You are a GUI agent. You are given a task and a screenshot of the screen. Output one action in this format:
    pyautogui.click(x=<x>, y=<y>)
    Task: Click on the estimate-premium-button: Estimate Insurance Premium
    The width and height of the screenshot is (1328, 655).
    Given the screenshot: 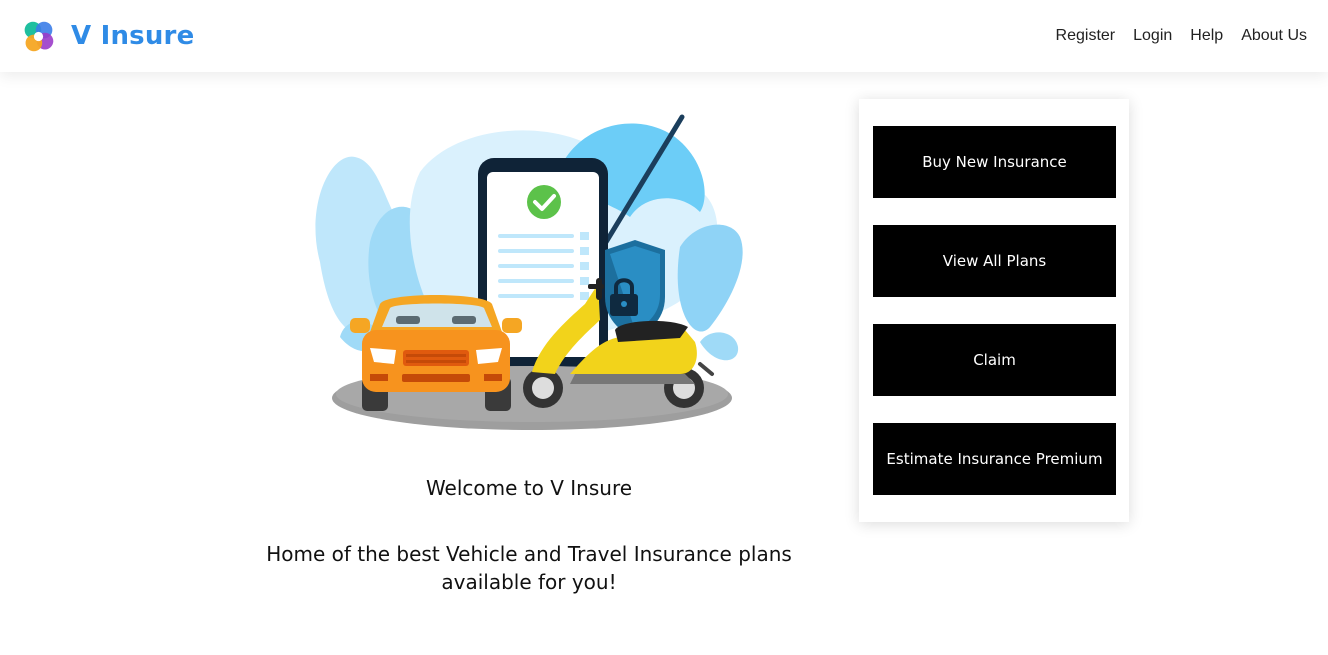 What is the action you would take?
    pyautogui.click(x=994, y=459)
    